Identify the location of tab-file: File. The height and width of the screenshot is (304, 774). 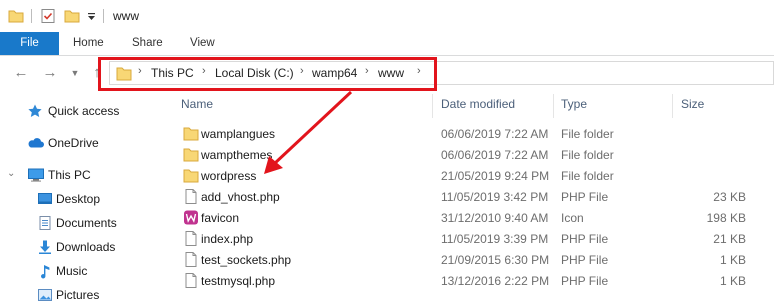
(29, 43).